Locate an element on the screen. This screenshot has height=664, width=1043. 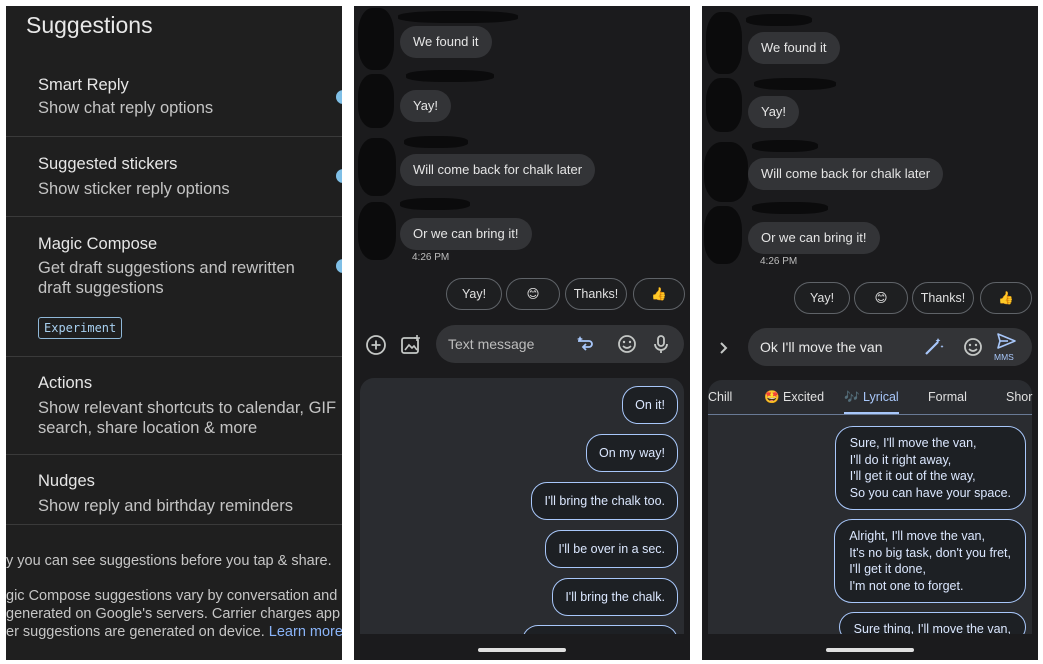
setting-description: Show chat reply options is located at coordinates (126, 108).